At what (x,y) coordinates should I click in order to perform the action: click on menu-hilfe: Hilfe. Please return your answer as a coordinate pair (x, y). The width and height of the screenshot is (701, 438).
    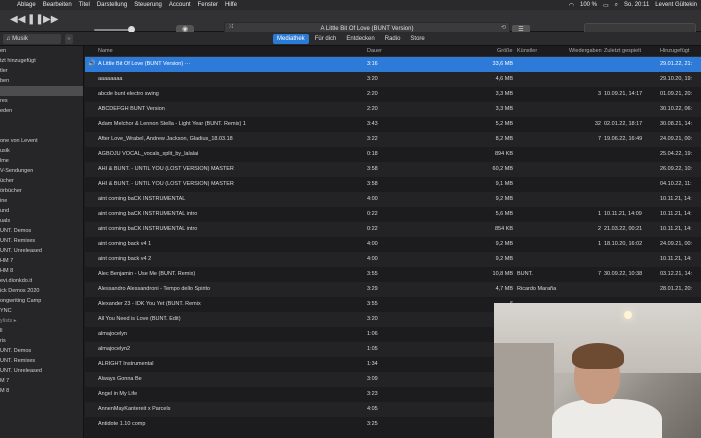
    Looking at the image, I should click on (231, 5).